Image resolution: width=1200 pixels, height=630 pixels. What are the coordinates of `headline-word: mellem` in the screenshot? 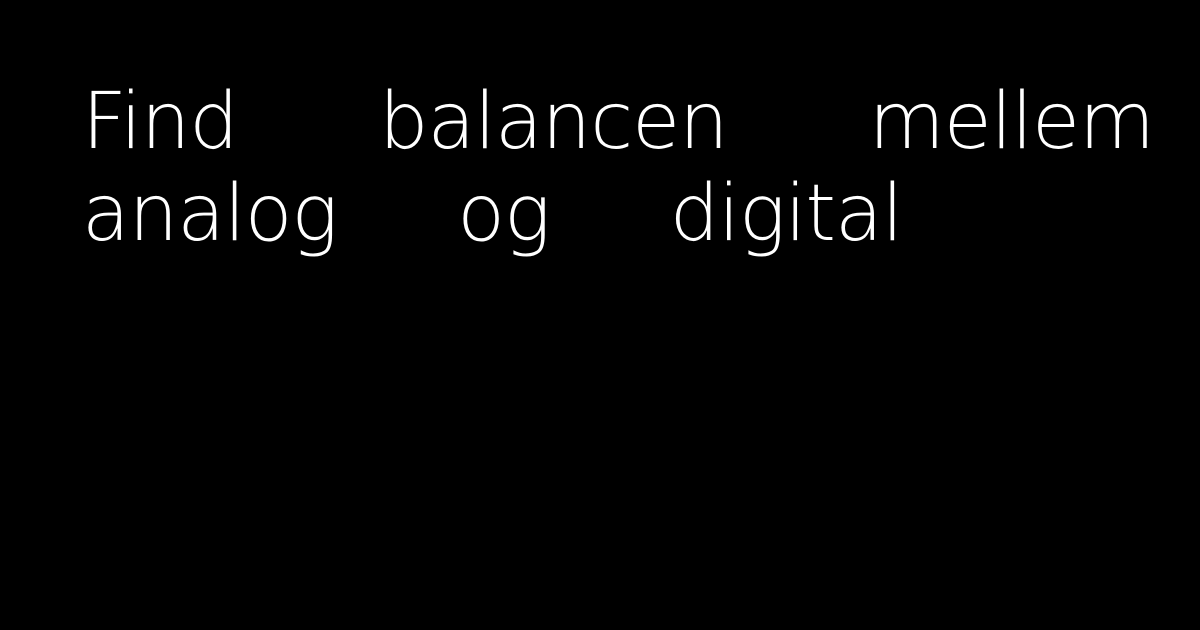 It's located at (1011, 122).